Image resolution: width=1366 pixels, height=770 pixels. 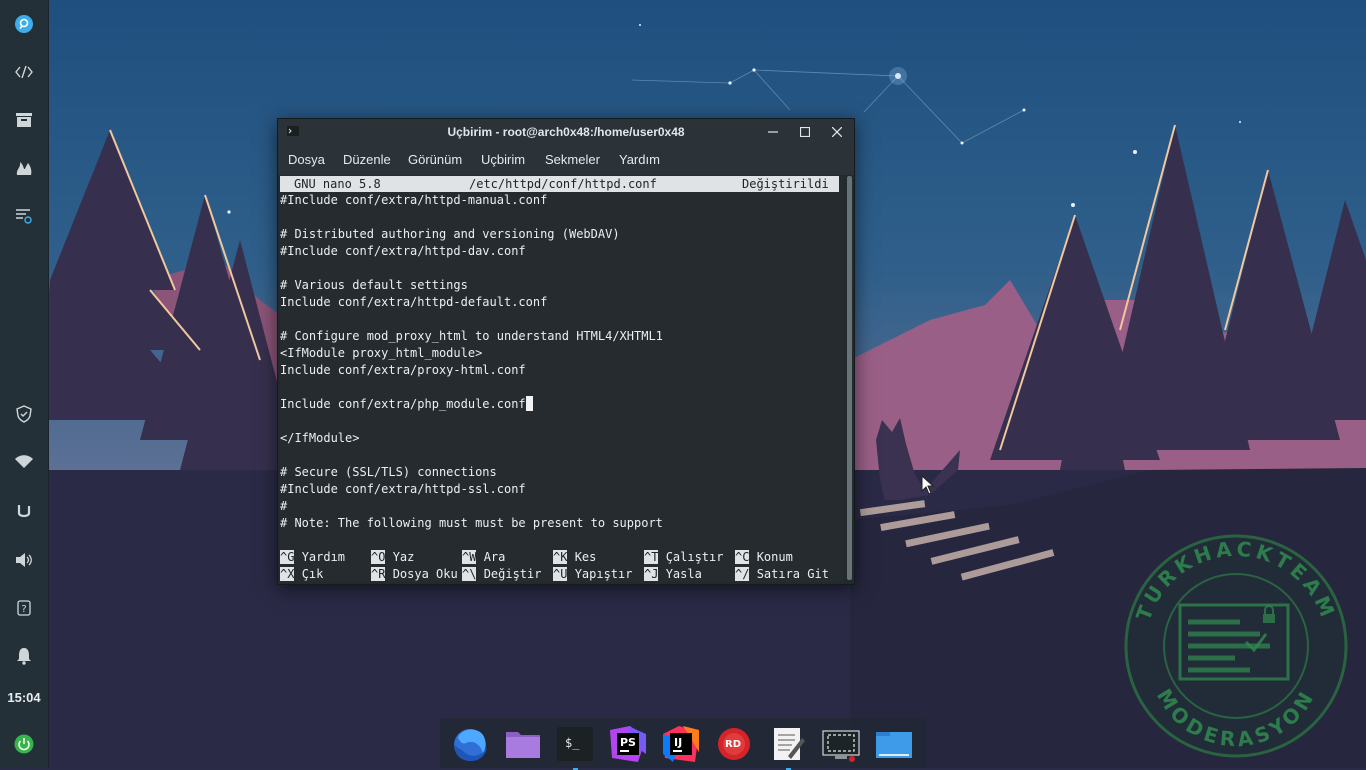 I want to click on editor-line: # Various default settings, so click(x=374, y=285).